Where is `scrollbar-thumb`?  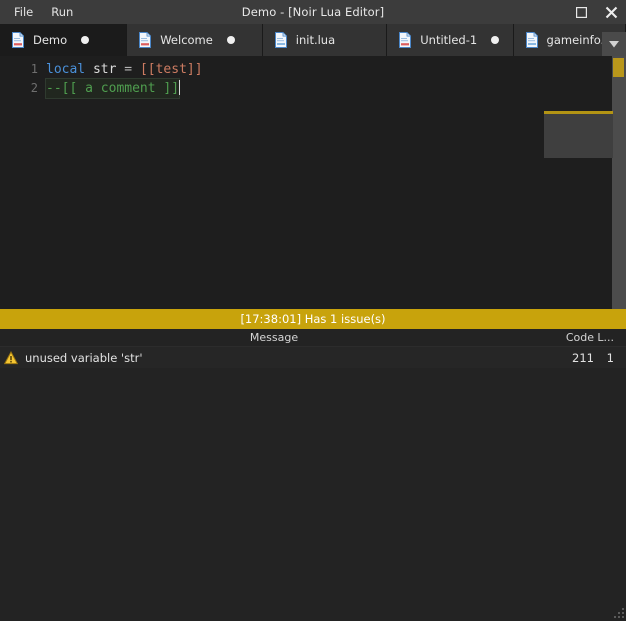
scrollbar-thumb is located at coordinates (619, 182).